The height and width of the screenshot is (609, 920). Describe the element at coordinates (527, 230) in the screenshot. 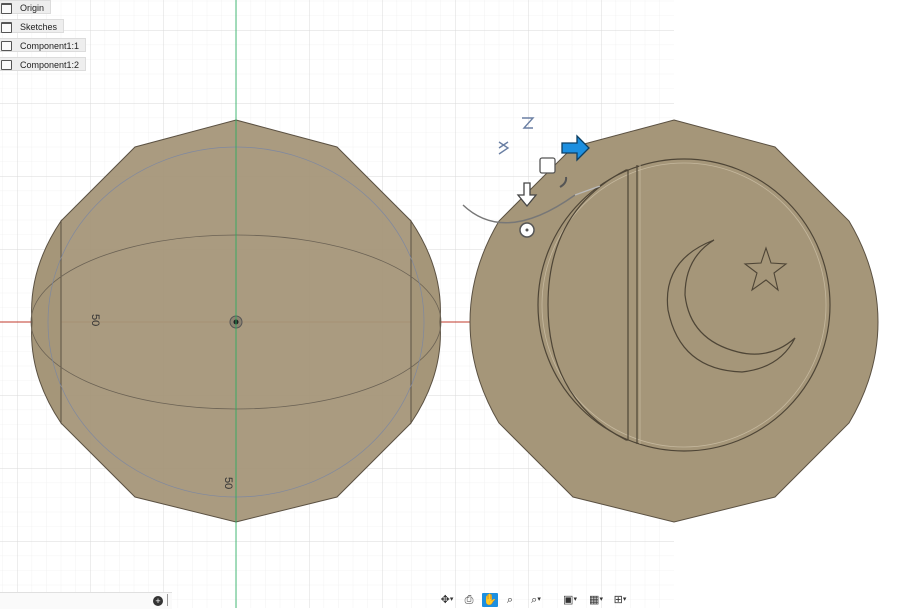

I see `pivot-handle-dot` at that location.